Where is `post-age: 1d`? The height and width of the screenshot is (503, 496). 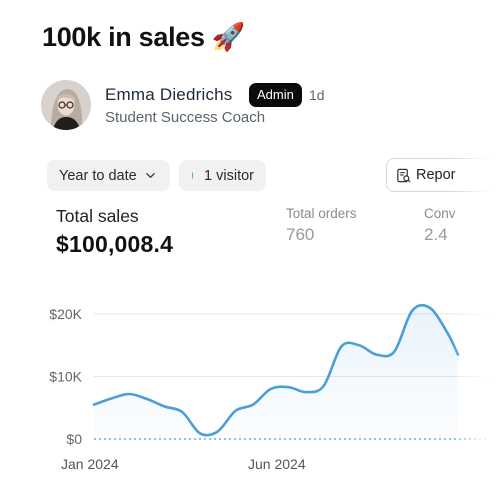
post-age: 1d is located at coordinates (317, 95).